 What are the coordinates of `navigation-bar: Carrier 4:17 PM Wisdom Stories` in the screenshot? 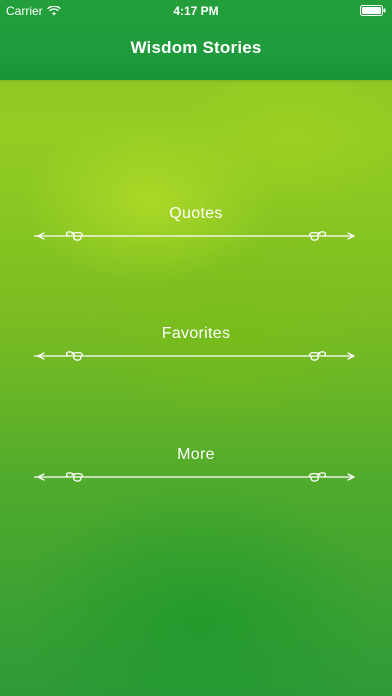 It's located at (196, 40).